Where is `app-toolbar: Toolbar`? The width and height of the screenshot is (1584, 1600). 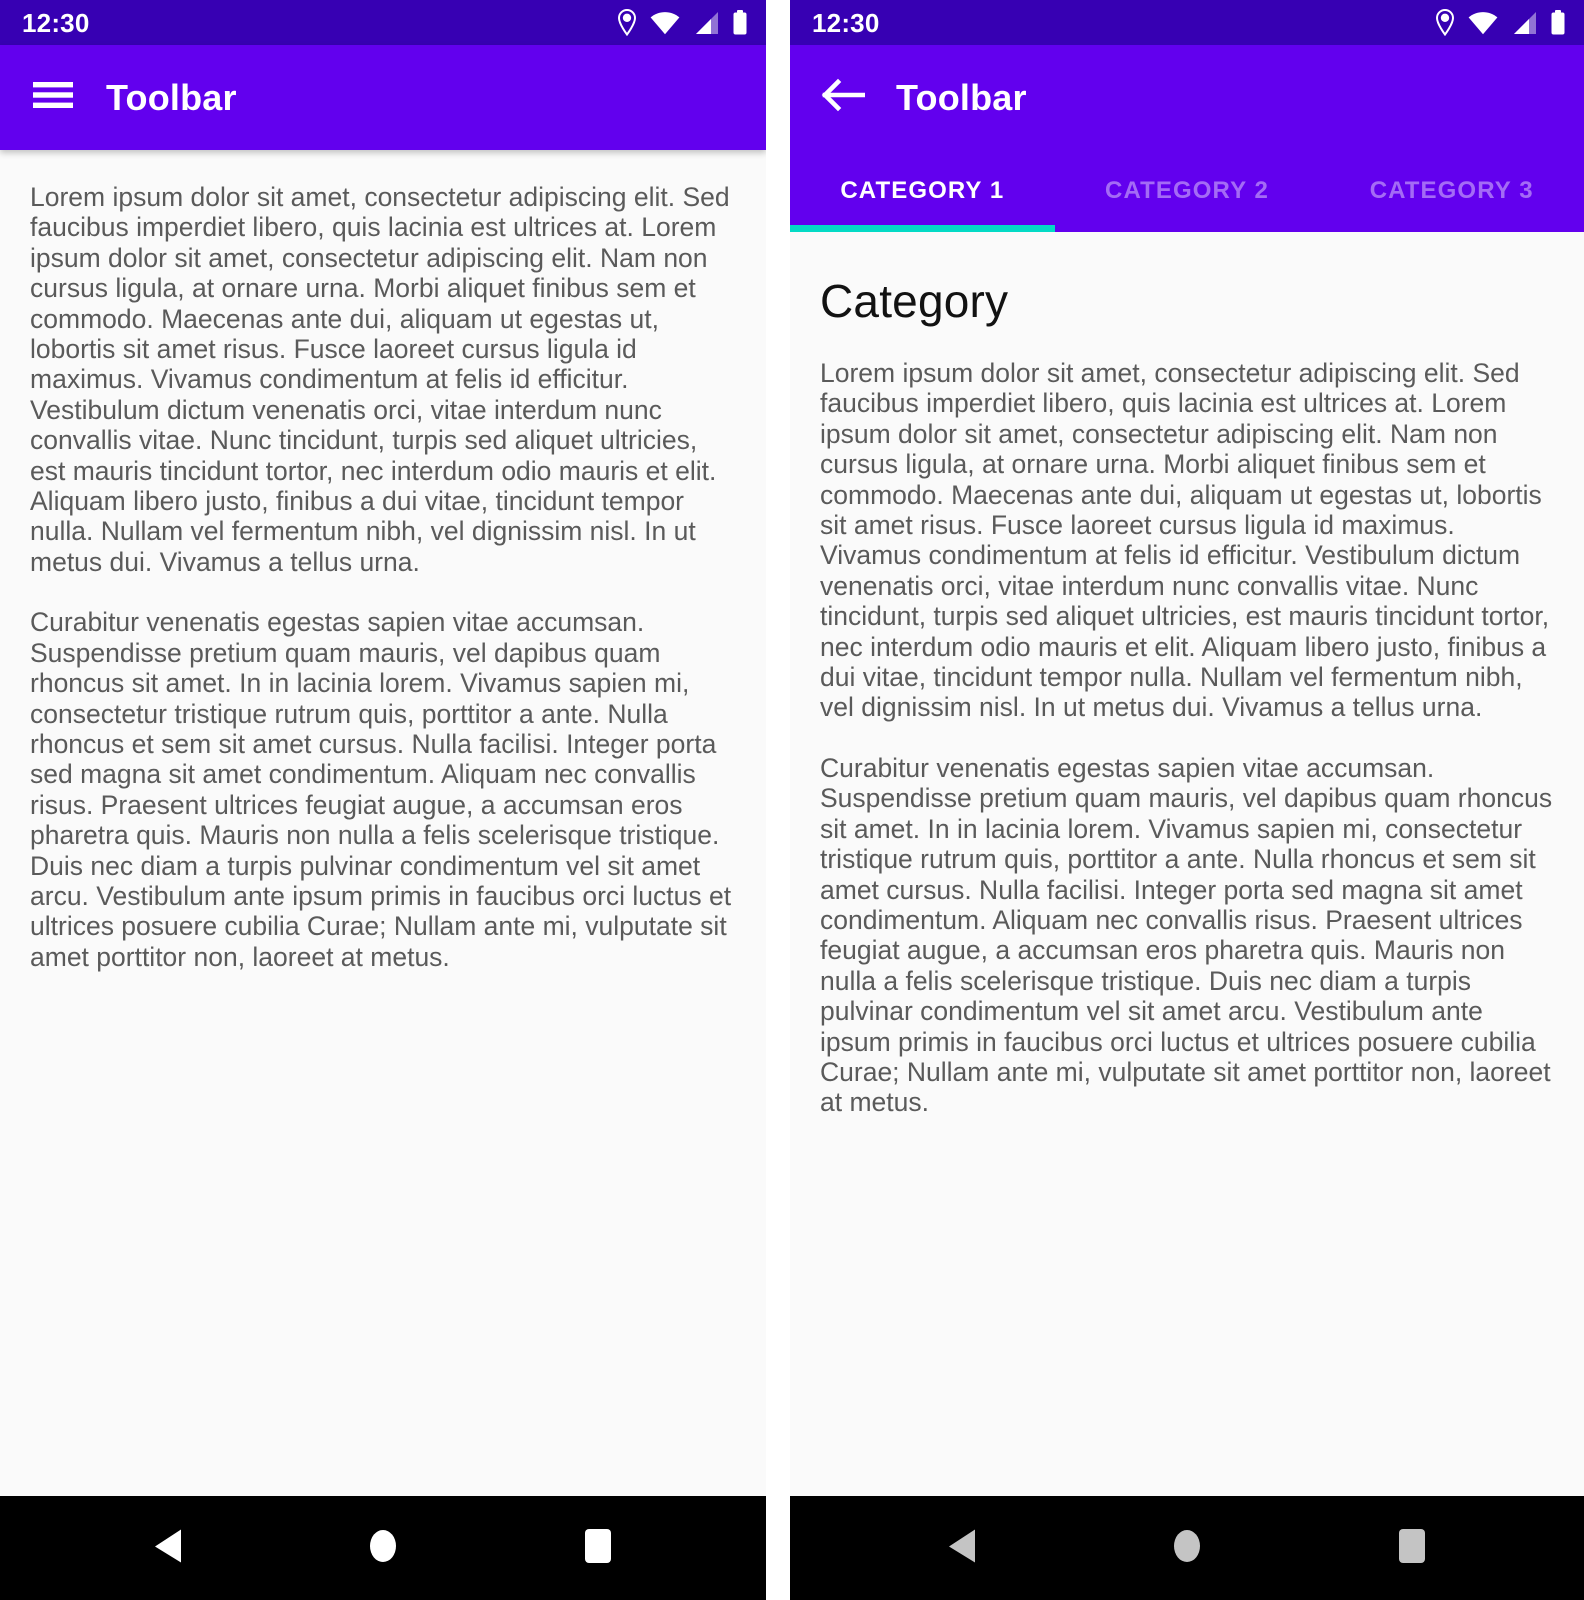
app-toolbar: Toolbar is located at coordinates (383, 97).